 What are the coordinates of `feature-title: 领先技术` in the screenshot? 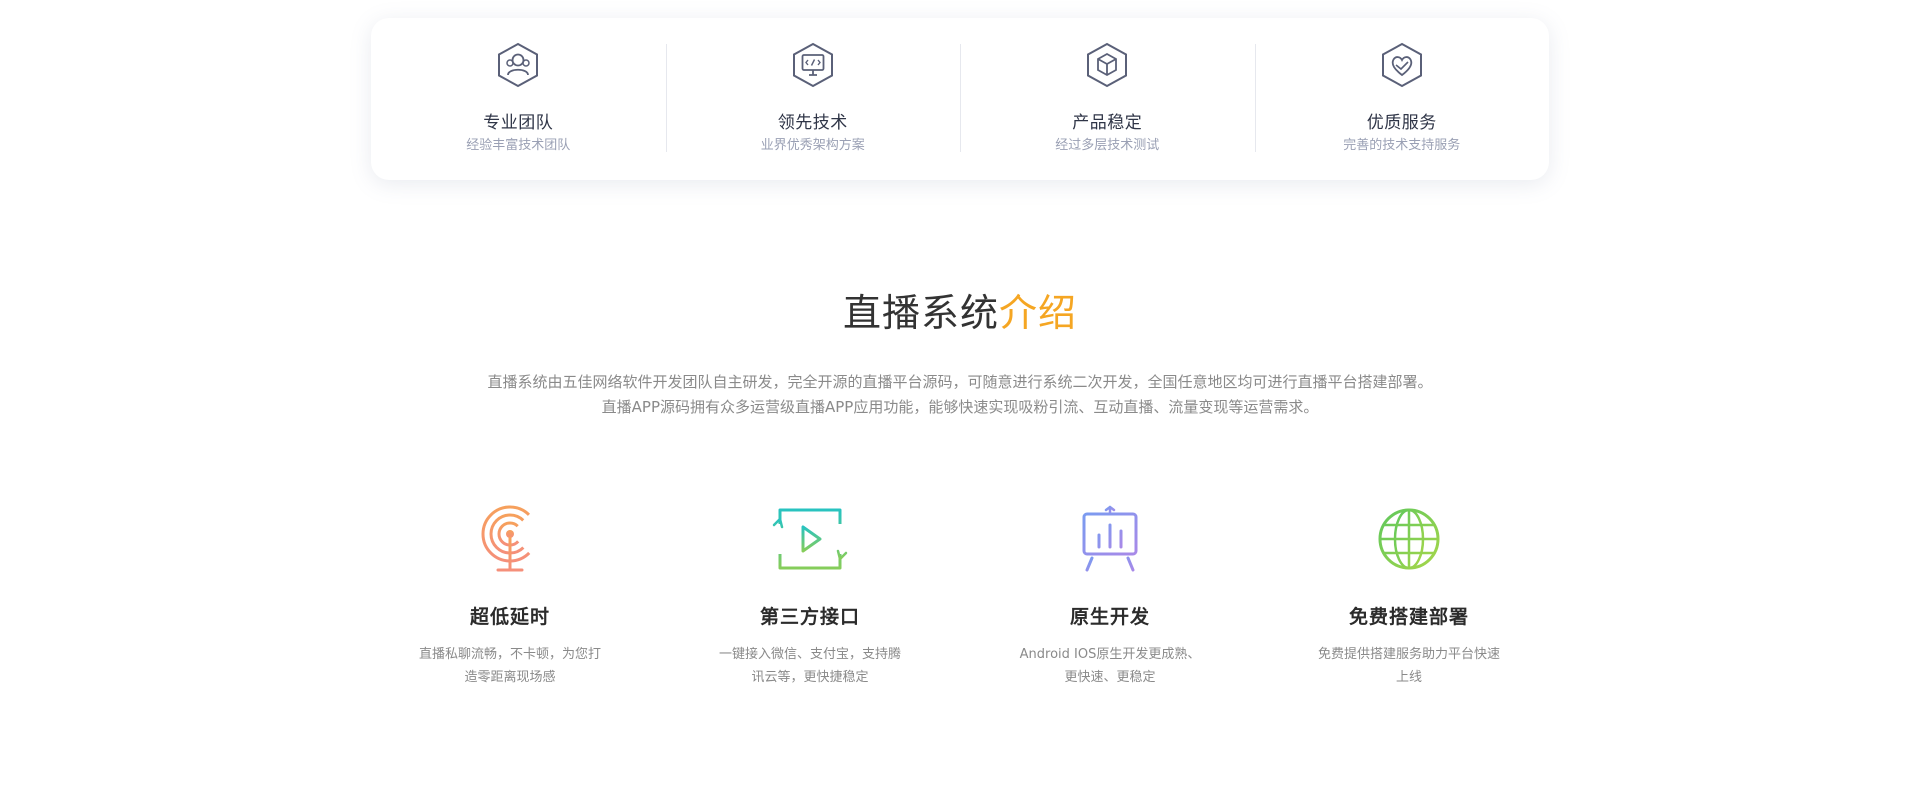 It's located at (812, 123).